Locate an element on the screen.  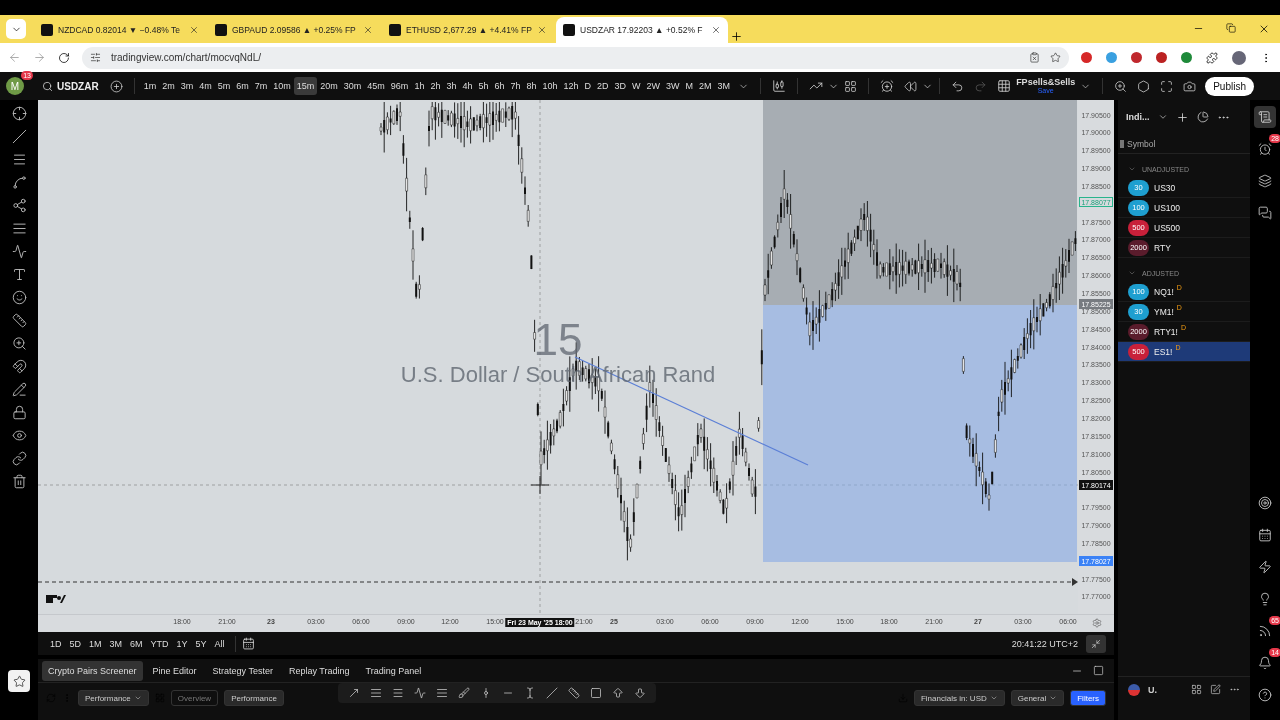
range-button: All is located at coordinates (219, 643).